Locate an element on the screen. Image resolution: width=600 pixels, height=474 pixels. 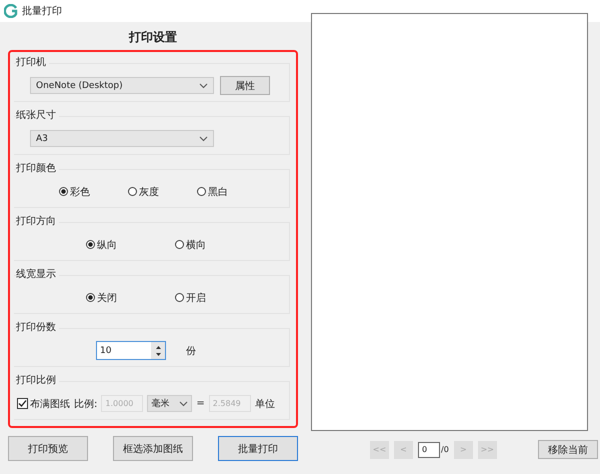
fill-paper-checkbox: 布满图纸 is located at coordinates (43, 403).